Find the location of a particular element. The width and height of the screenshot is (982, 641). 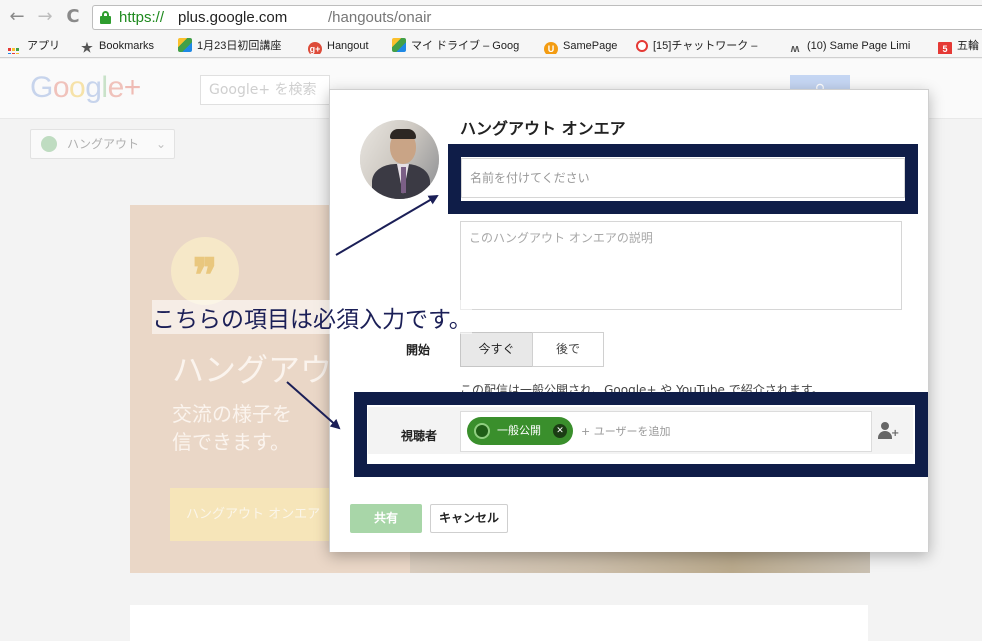

bookmark-samepage: U SamePage is located at coordinates (580, 46).